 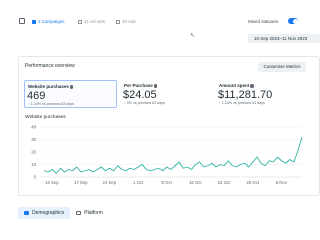 What do you see at coordinates (173, 155) in the screenshot?
I see `website-purchases-series-line` at bounding box center [173, 155].